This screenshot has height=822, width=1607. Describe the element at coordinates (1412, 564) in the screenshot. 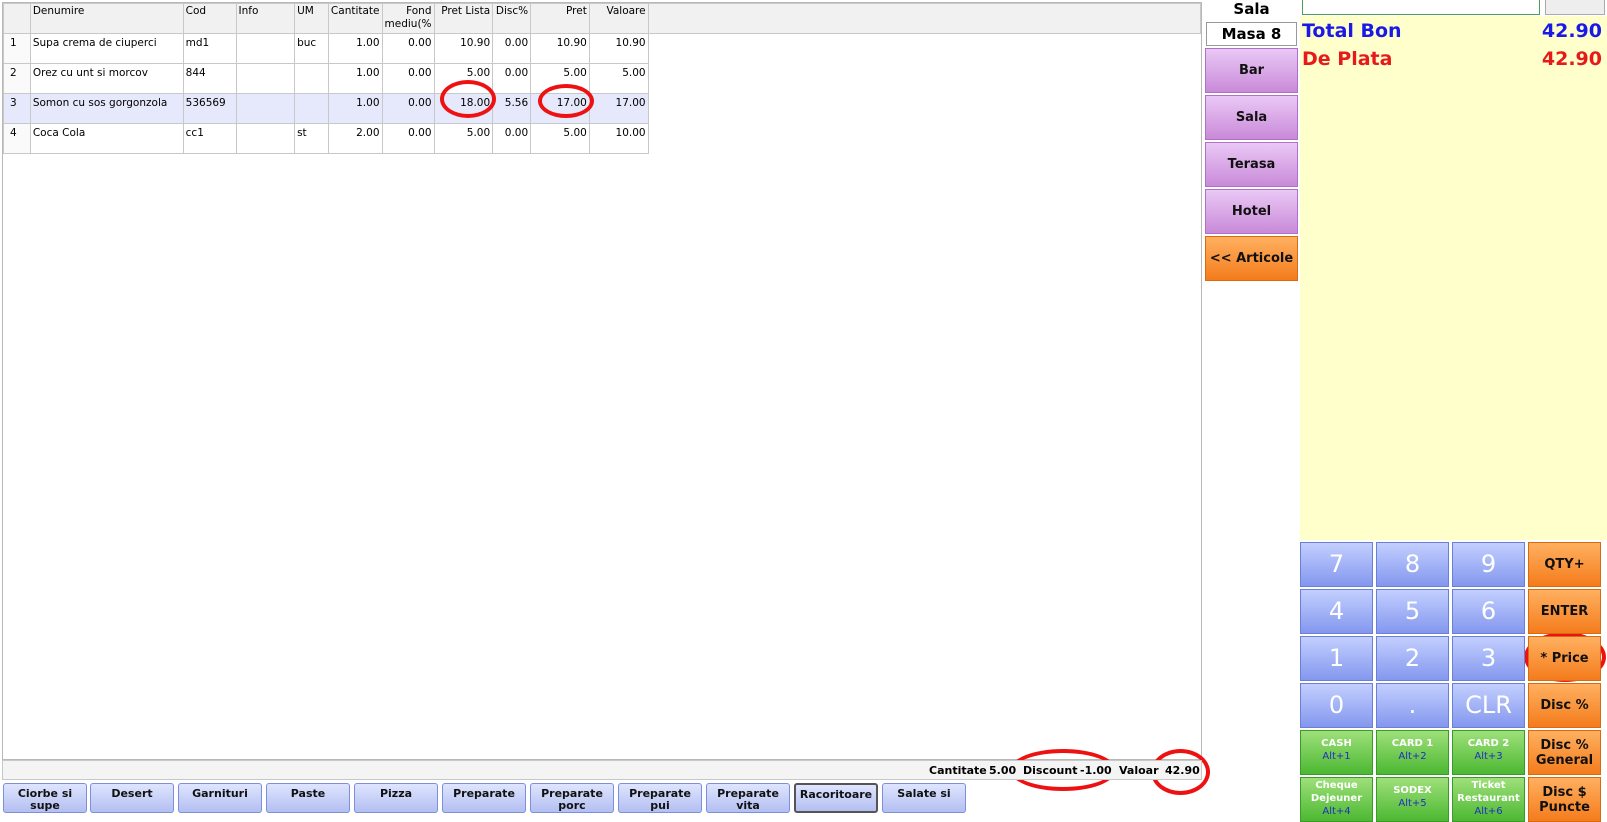

I see `key-8: 8` at that location.